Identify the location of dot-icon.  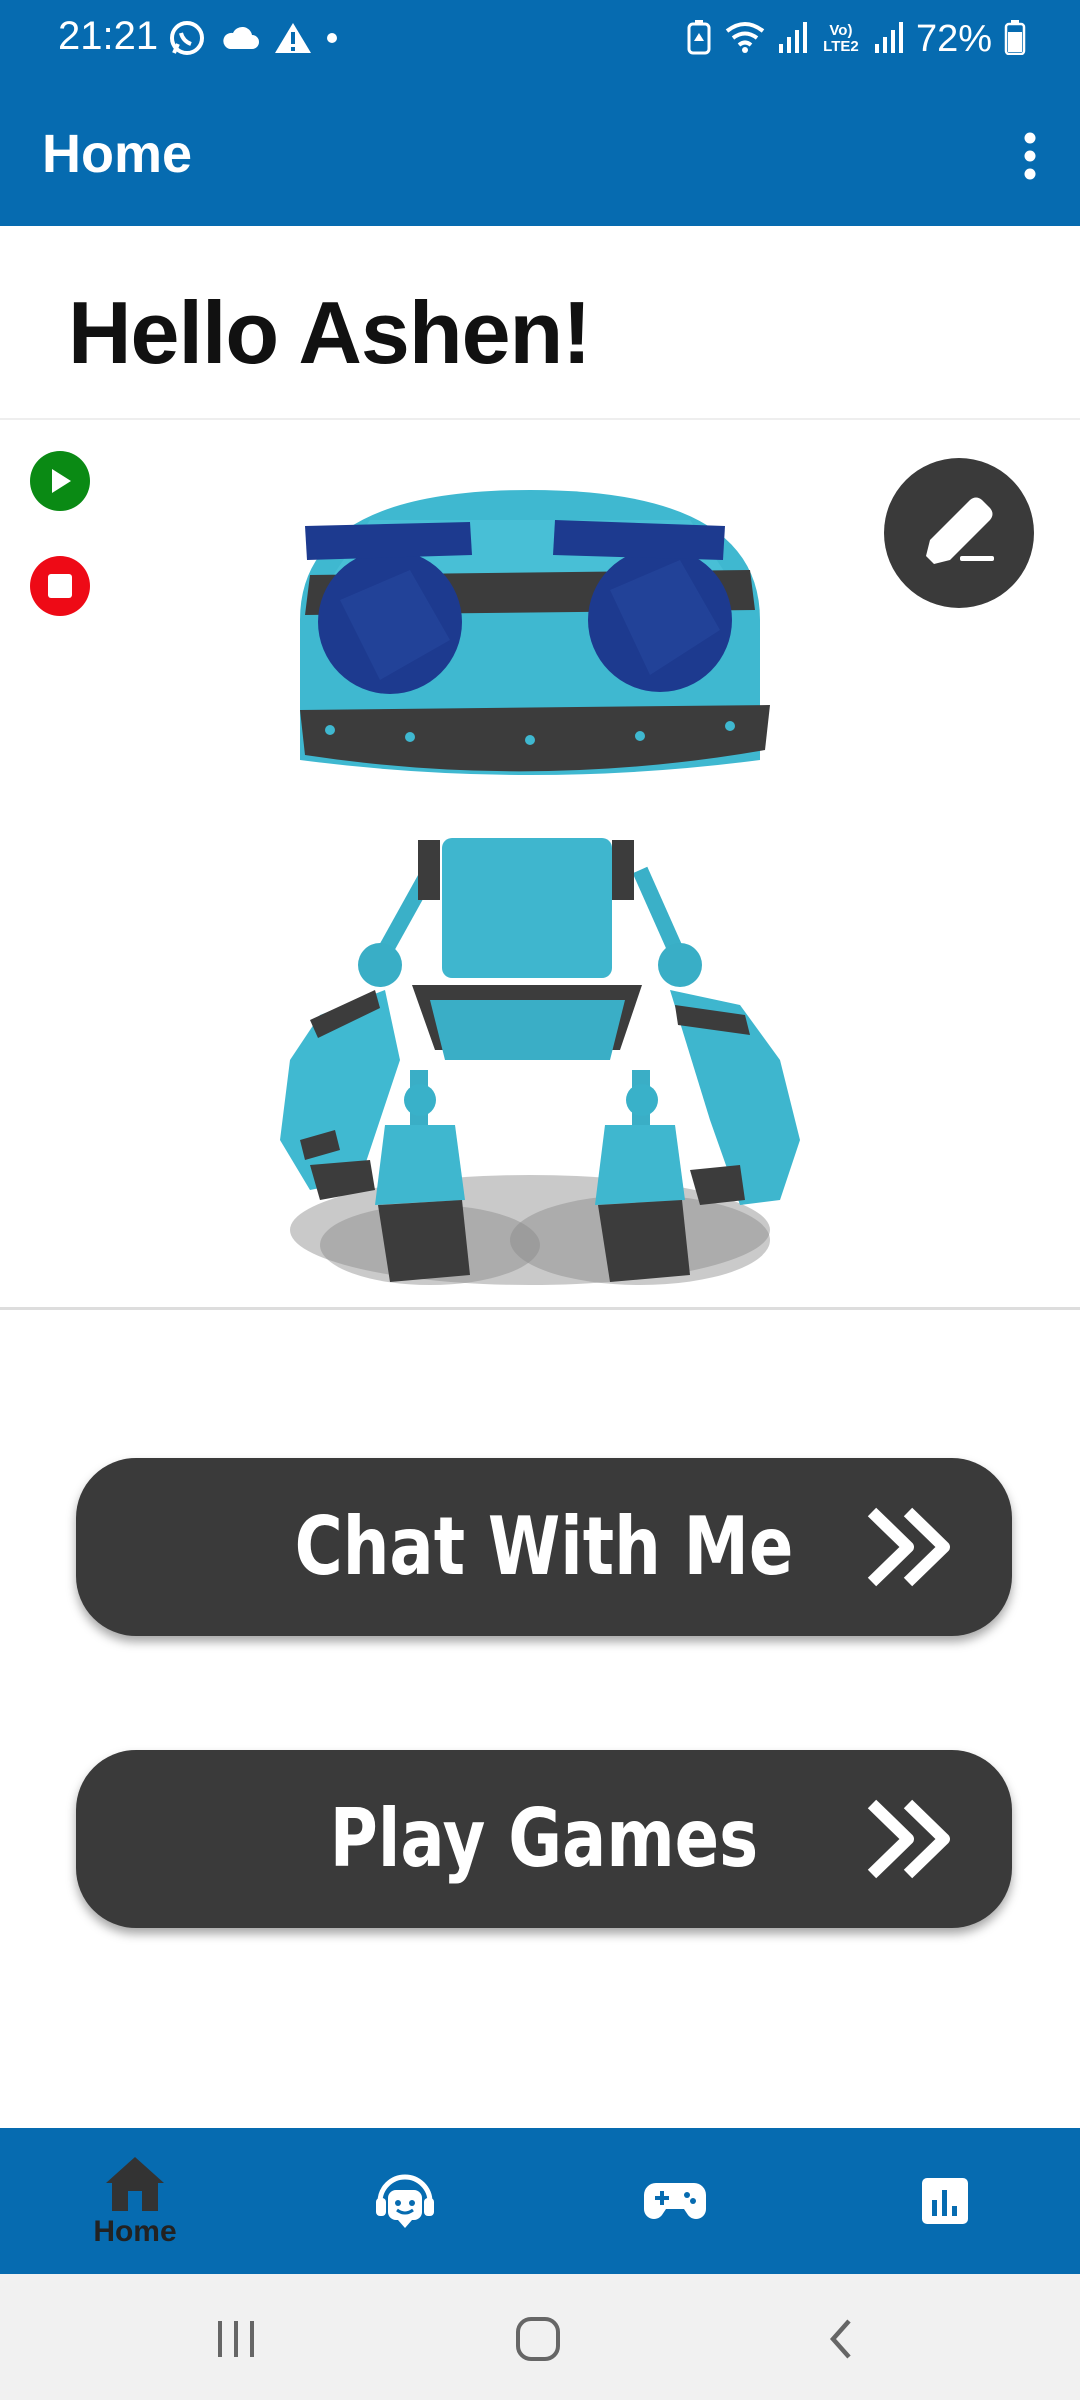
(332, 40).